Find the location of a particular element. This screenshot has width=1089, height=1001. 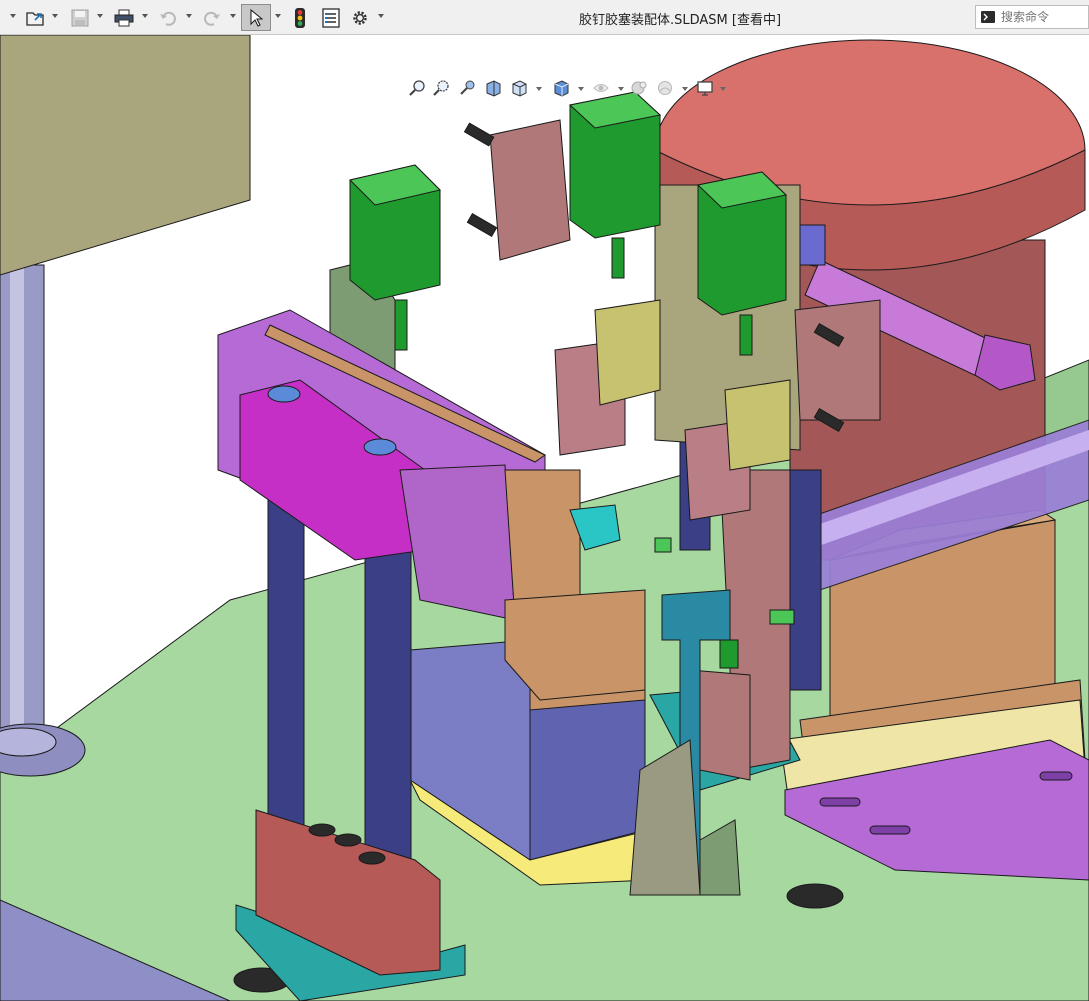

select-pointer-icon is located at coordinates (256, 17).